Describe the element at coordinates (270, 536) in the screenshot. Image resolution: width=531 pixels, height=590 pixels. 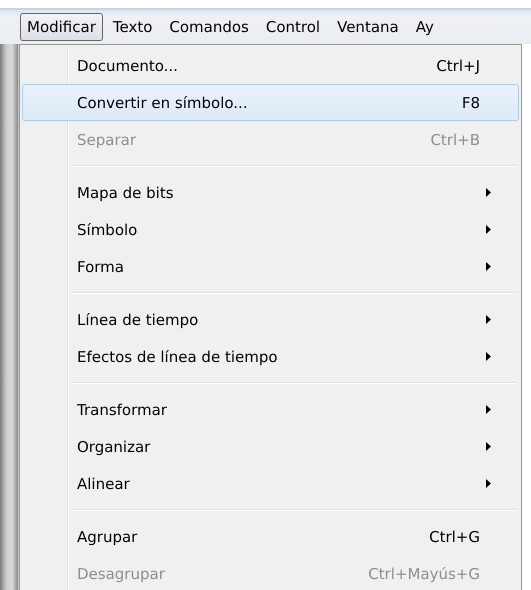
I see `menu-item: Agrupar Ctrl+G` at that location.